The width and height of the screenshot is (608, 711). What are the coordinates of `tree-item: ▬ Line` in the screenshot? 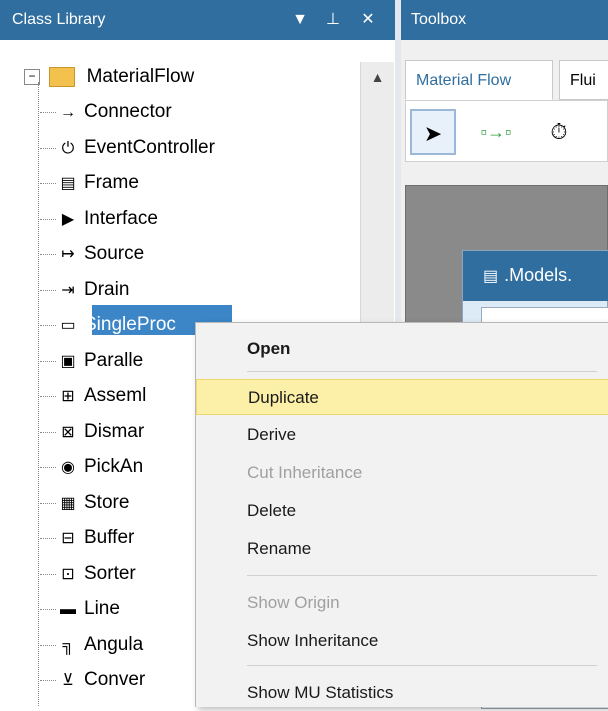 It's located at (88, 609).